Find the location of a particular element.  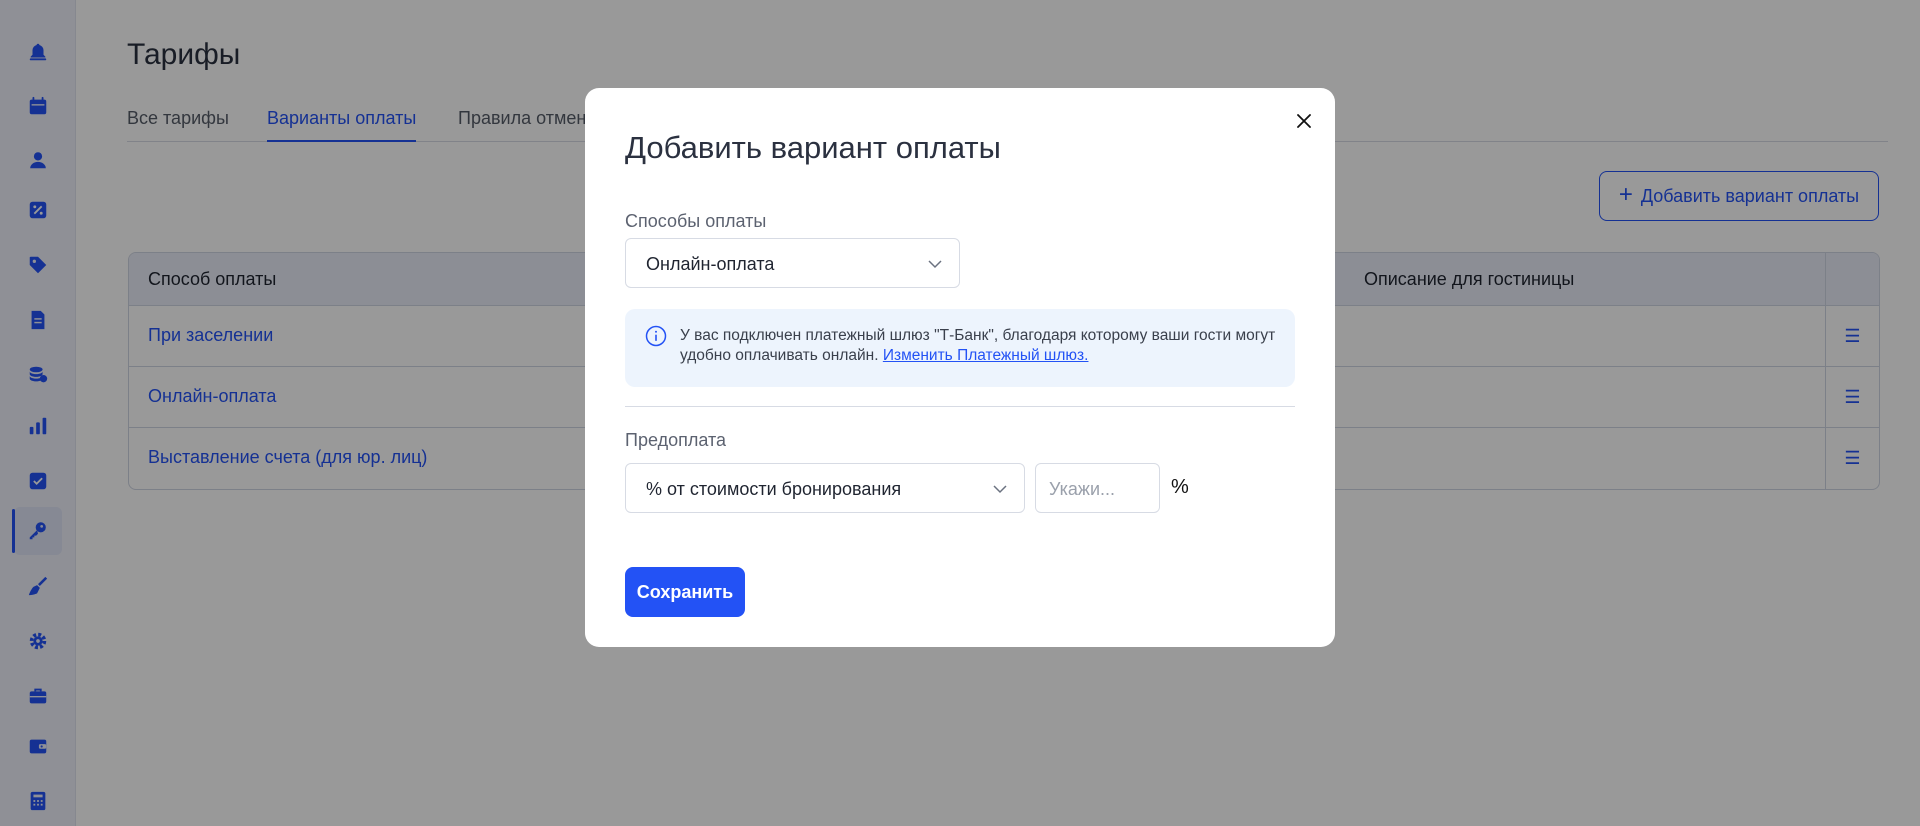

payment-method-value: Онлайн-оплата is located at coordinates (710, 264).